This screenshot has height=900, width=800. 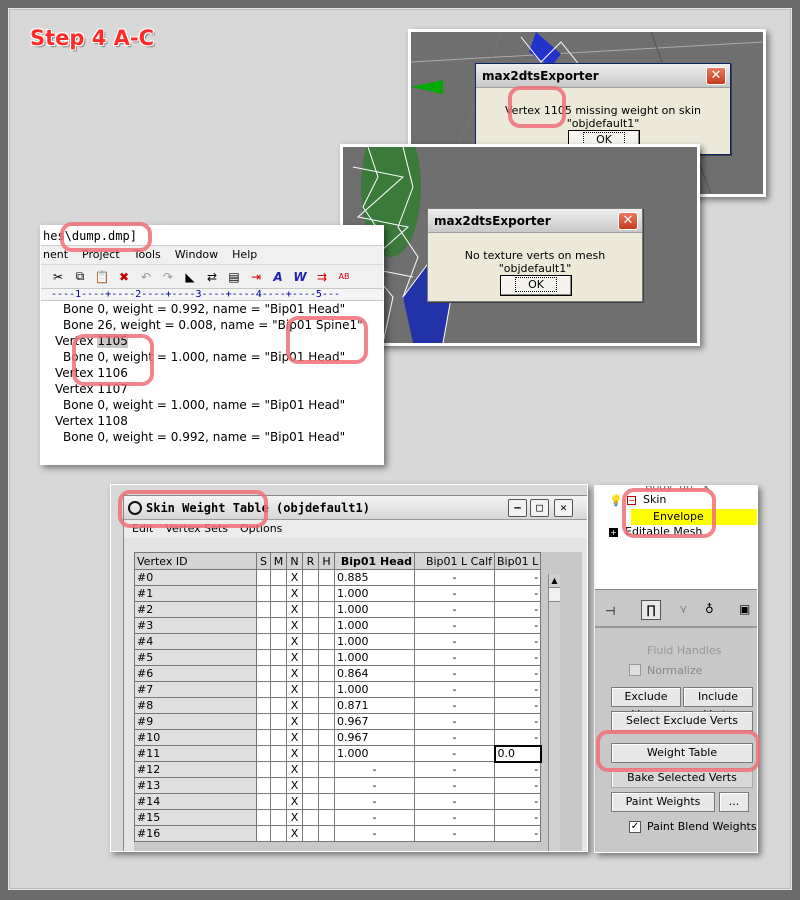 I want to click on table-row: #5 X 1.000- -, so click(x=338, y=657).